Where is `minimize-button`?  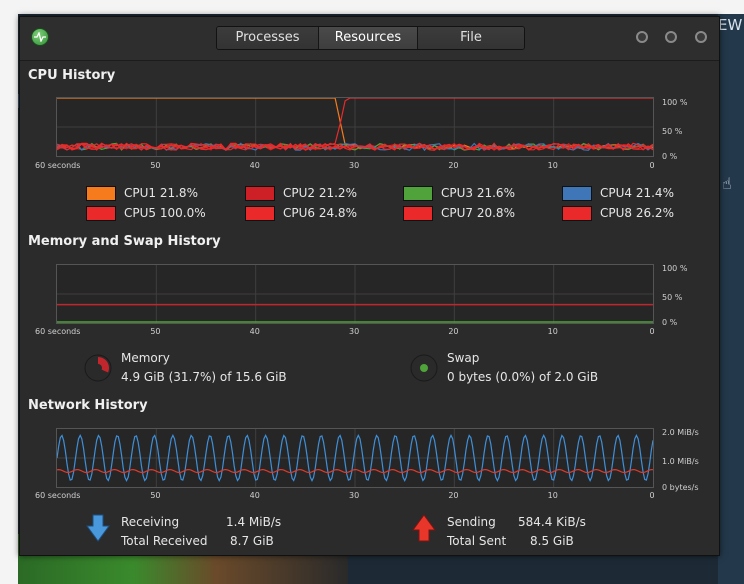 minimize-button is located at coordinates (642, 37).